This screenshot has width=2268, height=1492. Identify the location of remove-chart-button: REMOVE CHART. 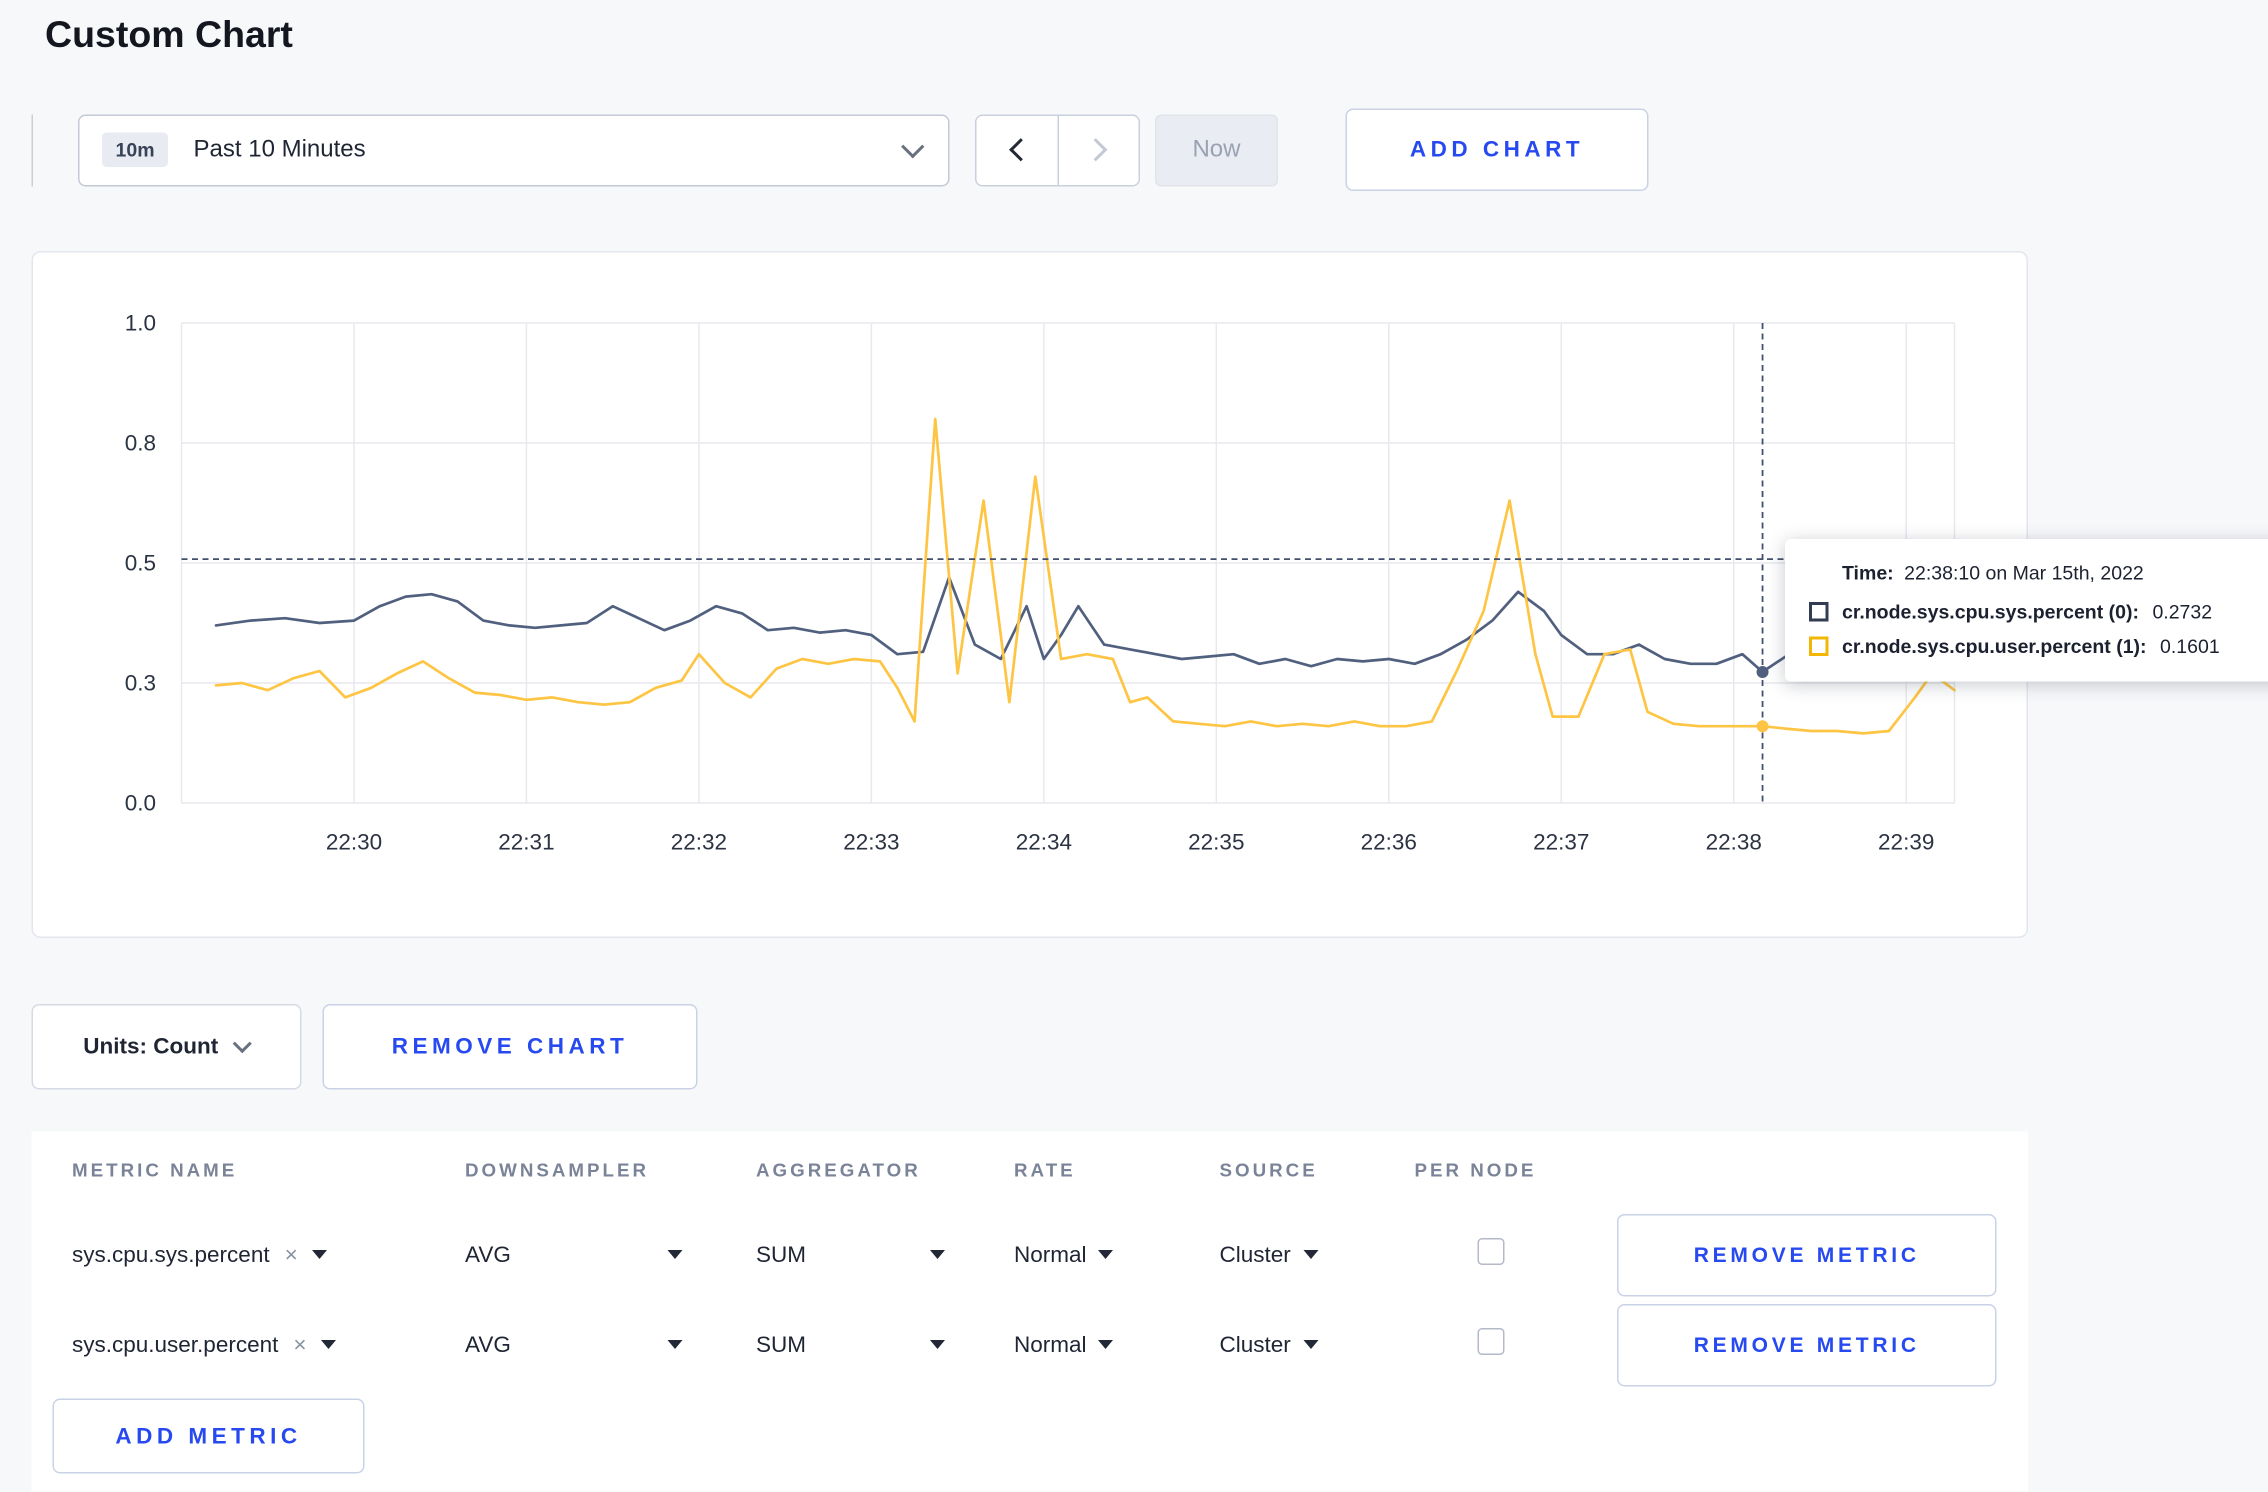
(510, 1047).